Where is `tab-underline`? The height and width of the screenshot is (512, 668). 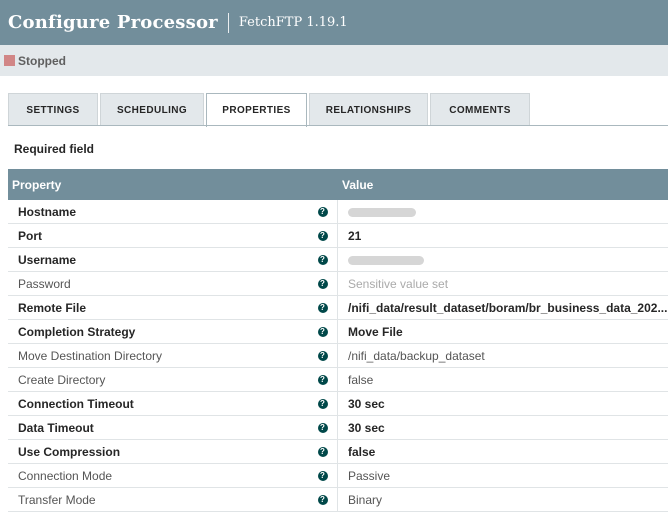
tab-underline is located at coordinates (338, 125).